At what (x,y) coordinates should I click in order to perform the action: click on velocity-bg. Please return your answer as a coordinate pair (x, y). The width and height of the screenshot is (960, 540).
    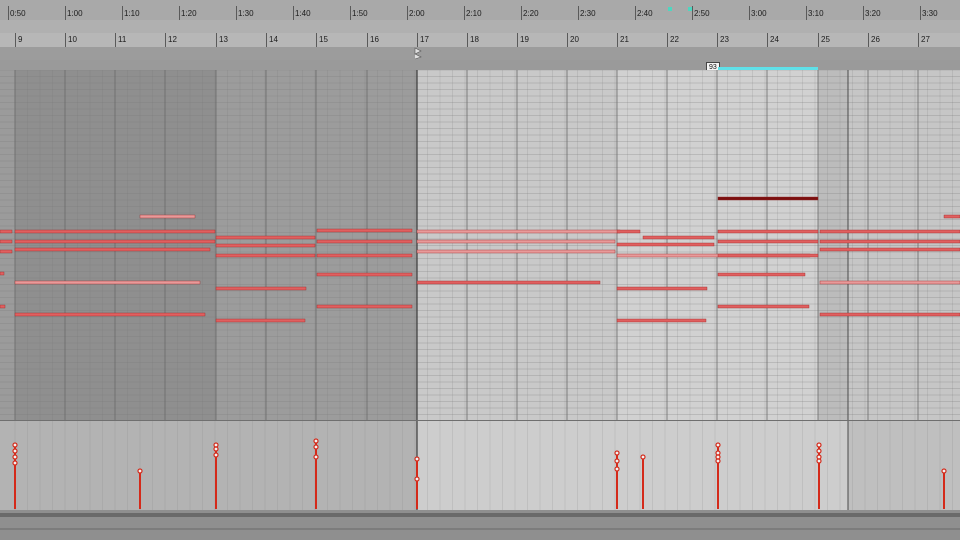
    Looking at the image, I should click on (208, 466).